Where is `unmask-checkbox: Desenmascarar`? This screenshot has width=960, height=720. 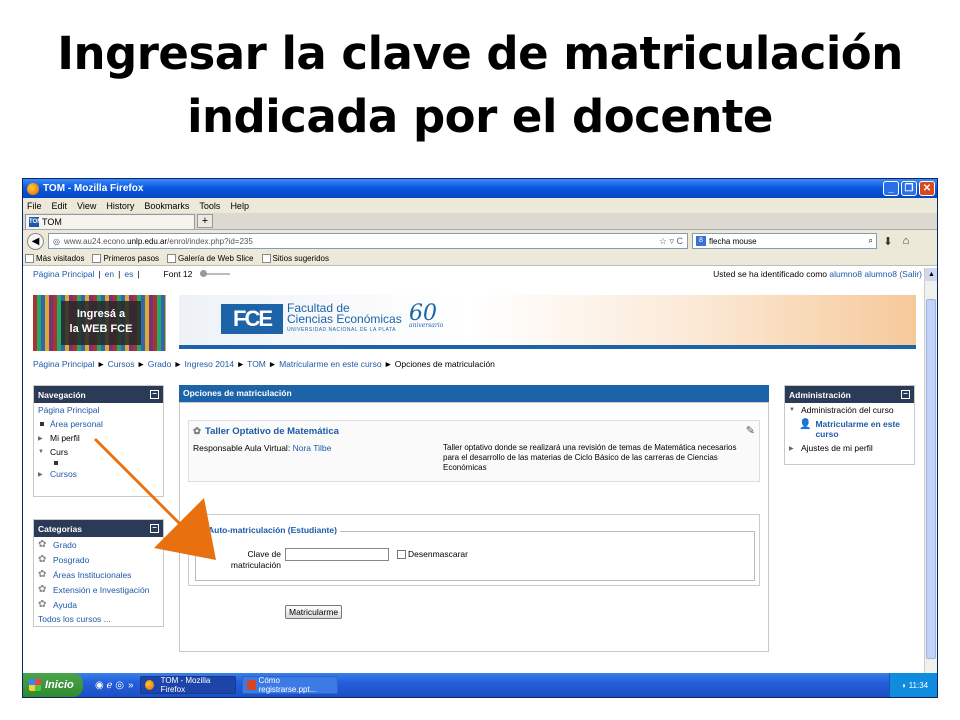 unmask-checkbox: Desenmascarar is located at coordinates (432, 554).